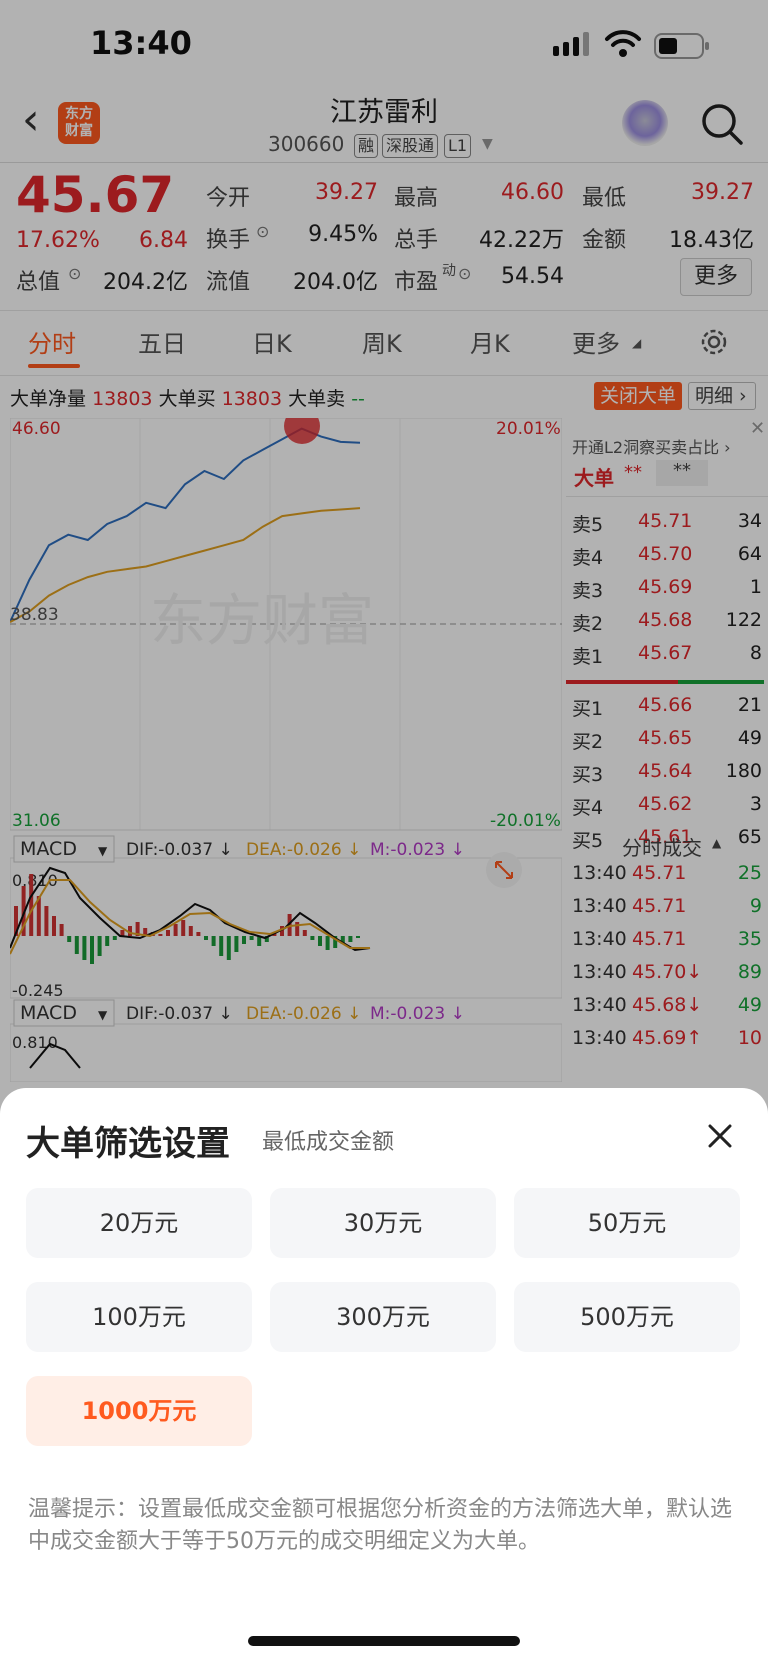  What do you see at coordinates (627, 1223) in the screenshot?
I see `option-50w: 50万元` at bounding box center [627, 1223].